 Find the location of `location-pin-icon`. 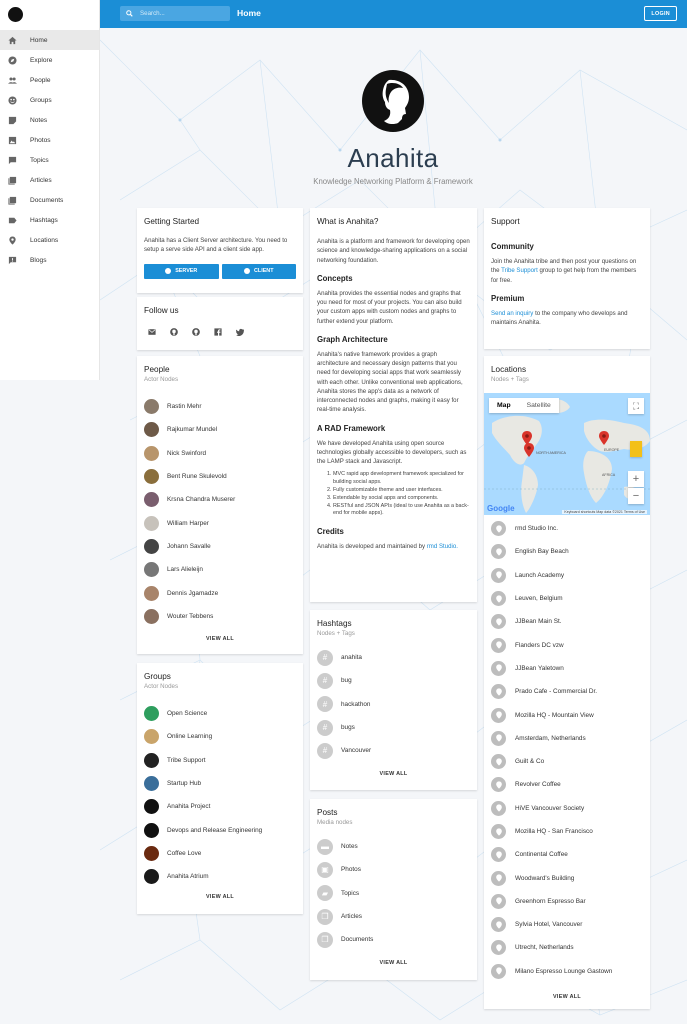

location-pin-icon is located at coordinates (498, 808).